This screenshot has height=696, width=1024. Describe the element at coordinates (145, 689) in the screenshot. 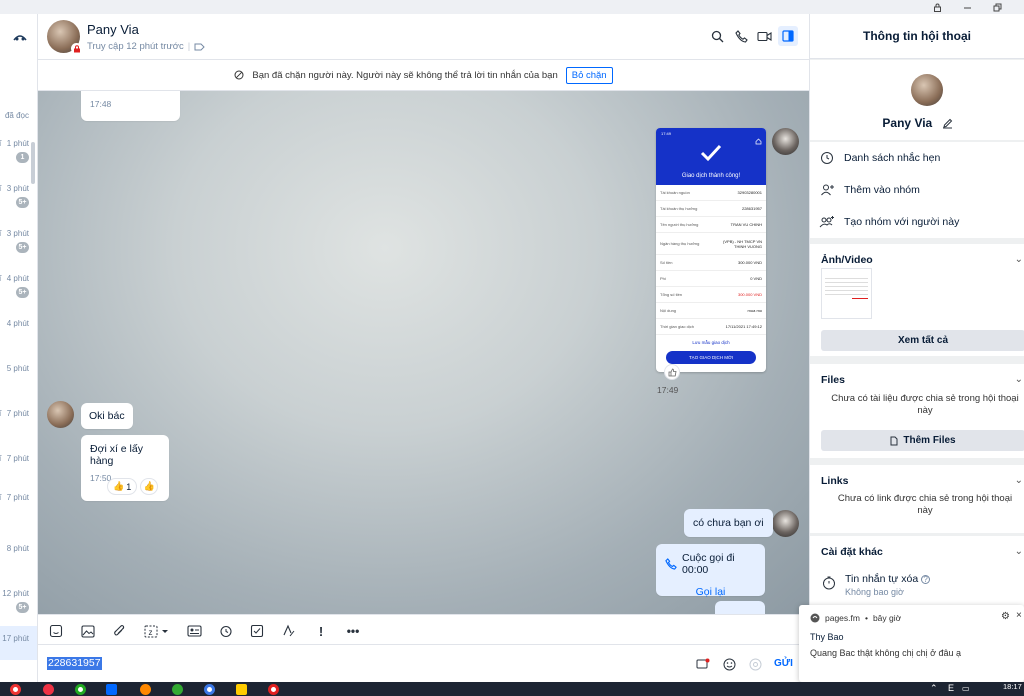

I see `firefox-icon` at that location.